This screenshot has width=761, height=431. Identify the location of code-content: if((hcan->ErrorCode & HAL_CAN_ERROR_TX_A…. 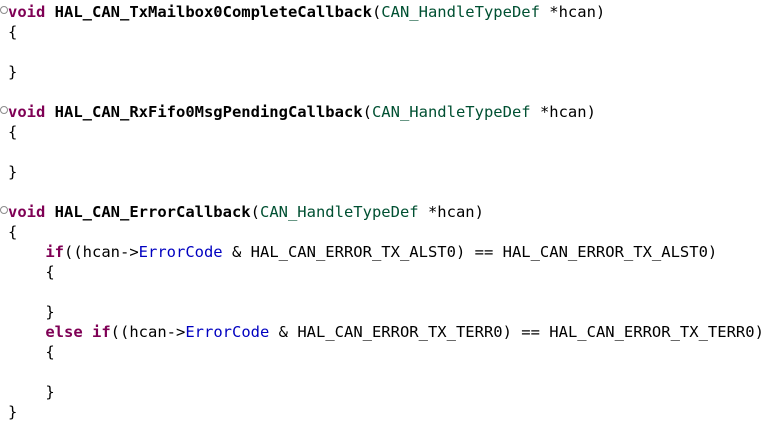
(362, 252).